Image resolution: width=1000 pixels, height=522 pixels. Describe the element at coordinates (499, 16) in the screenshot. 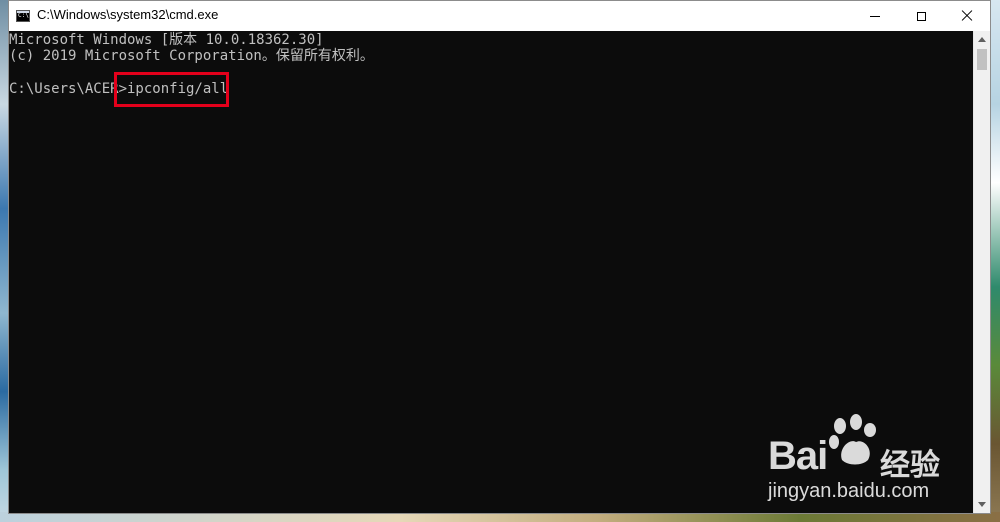

I see `title-bar: C:\ C:\Windows\system32\cmd.exe` at that location.